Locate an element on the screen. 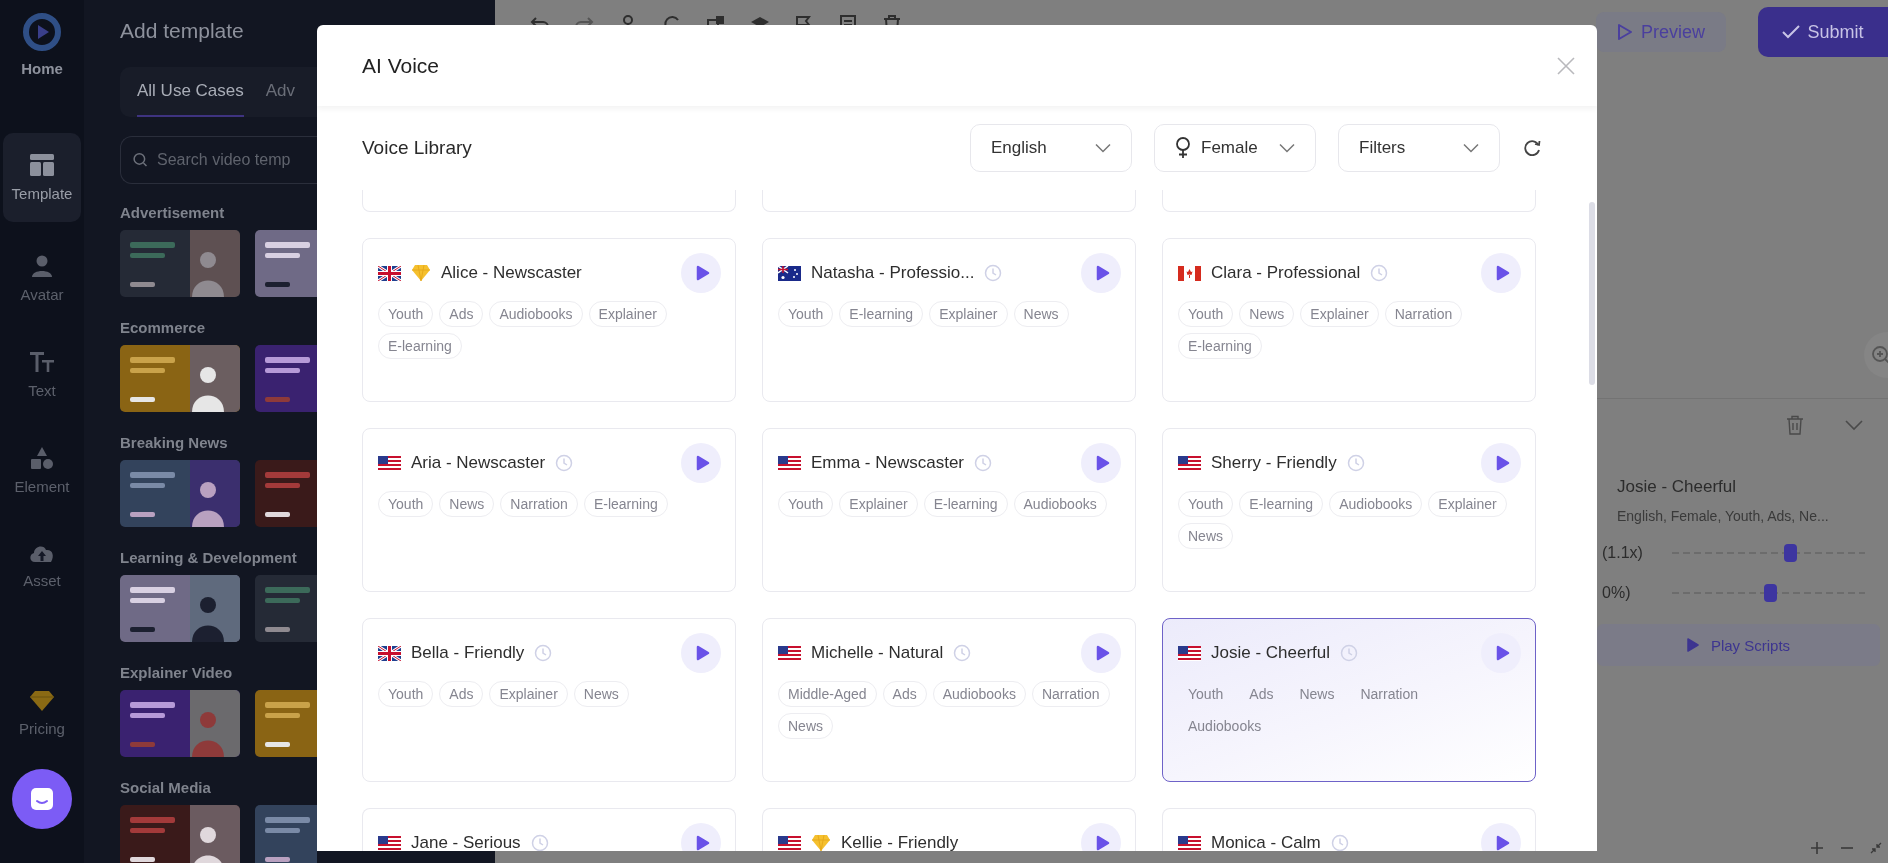 The height and width of the screenshot is (863, 1888). scrollbar is located at coordinates (1592, 293).